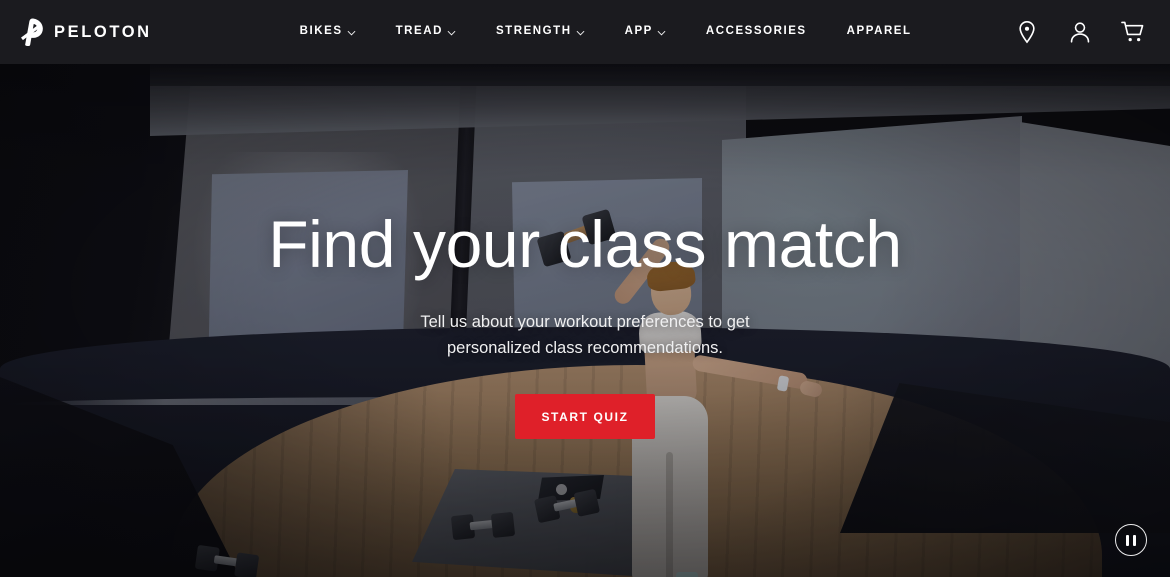 Image resolution: width=1170 pixels, height=577 pixels. What do you see at coordinates (533, 31) in the screenshot?
I see `nav-item-label: STRENGTH` at bounding box center [533, 31].